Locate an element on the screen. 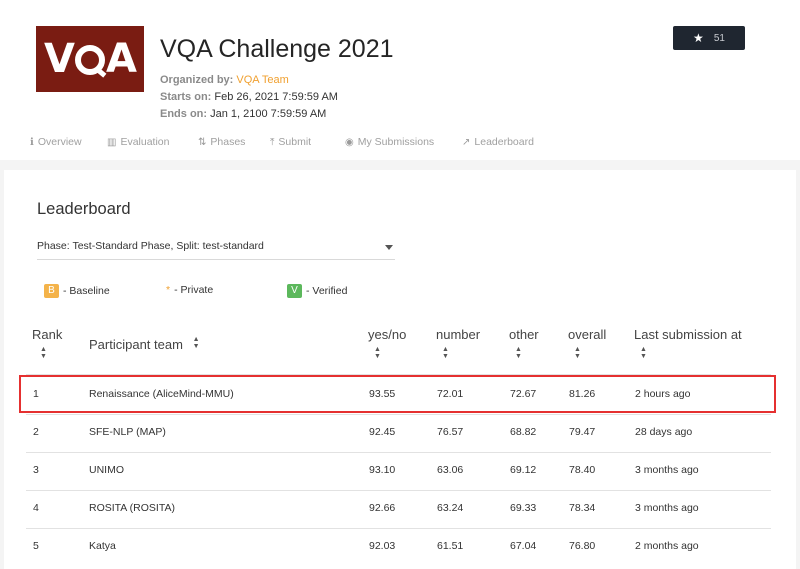 Image resolution: width=800 pixels, height=569 pixels. cell-overall: 78.40 is located at coordinates (582, 470).